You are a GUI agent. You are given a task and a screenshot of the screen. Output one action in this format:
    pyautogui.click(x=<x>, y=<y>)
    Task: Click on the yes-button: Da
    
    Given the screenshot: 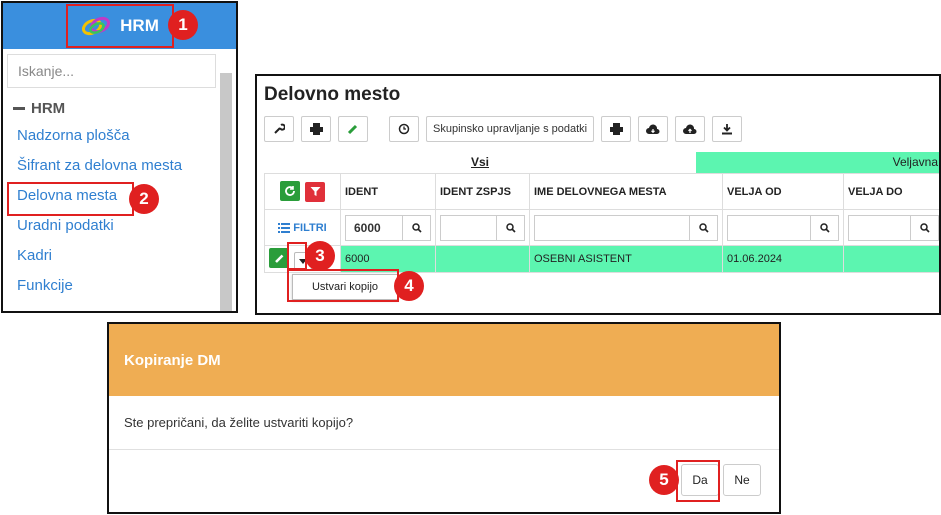 What is the action you would take?
    pyautogui.click(x=700, y=480)
    